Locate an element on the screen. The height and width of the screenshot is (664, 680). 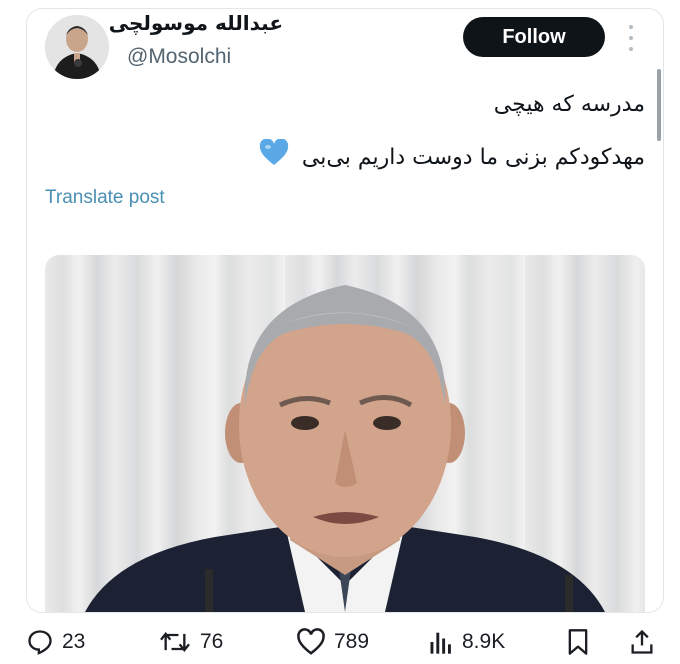
share-button is located at coordinates (642, 642).